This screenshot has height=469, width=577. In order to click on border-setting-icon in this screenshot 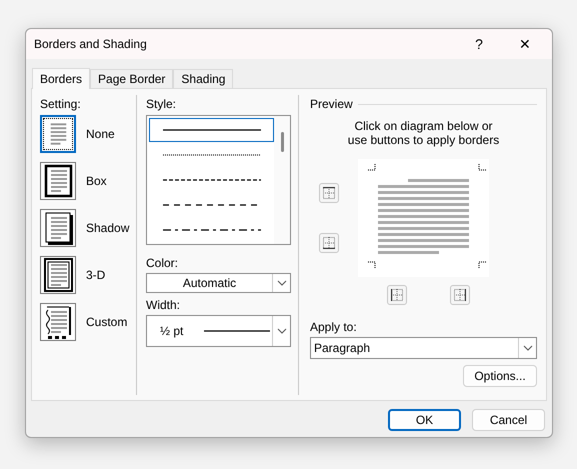, I will do `click(58, 275)`.